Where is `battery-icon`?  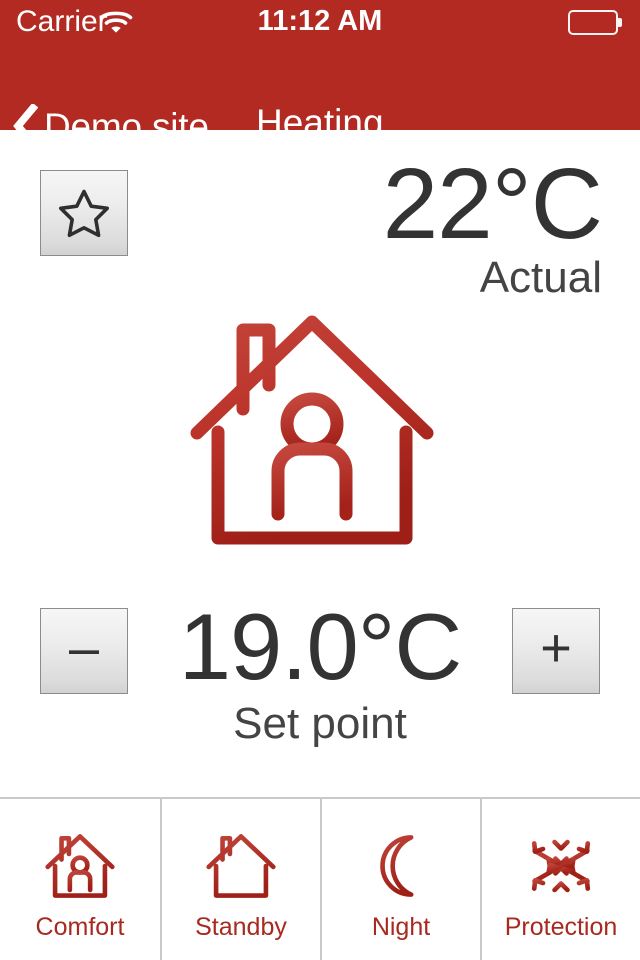 battery-icon is located at coordinates (595, 22).